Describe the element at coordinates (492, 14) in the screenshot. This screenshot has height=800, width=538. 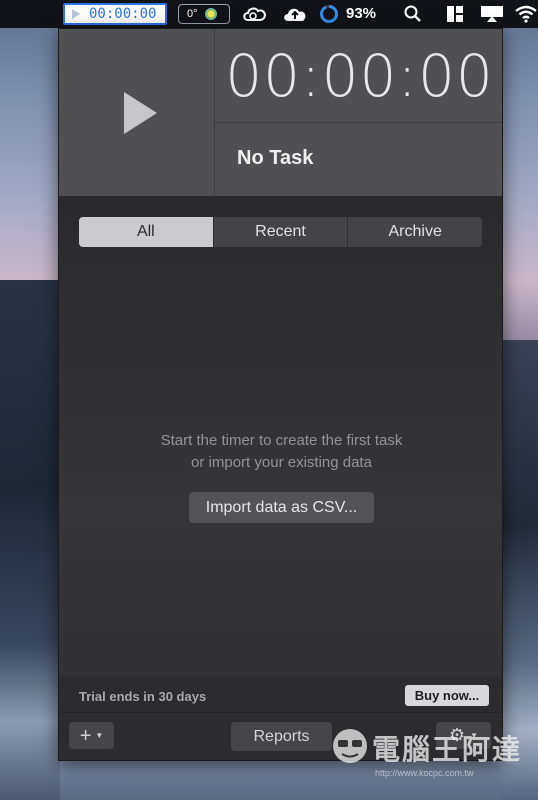
I see `airplay-icon` at that location.